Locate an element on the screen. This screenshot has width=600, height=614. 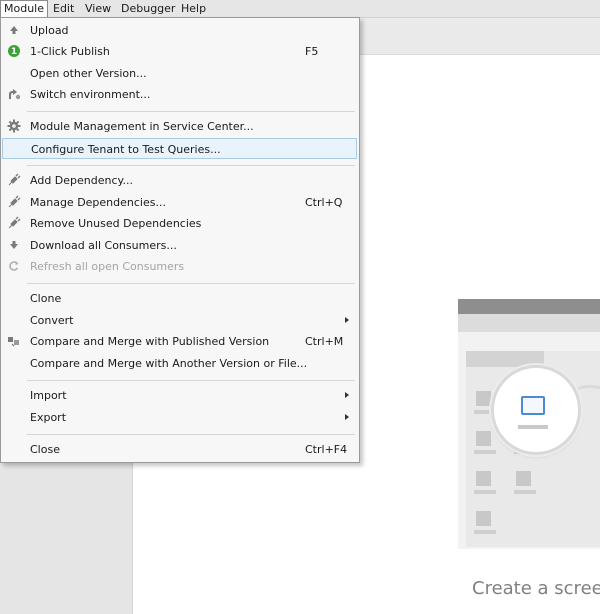
menu-help: Help is located at coordinates (193, 8).